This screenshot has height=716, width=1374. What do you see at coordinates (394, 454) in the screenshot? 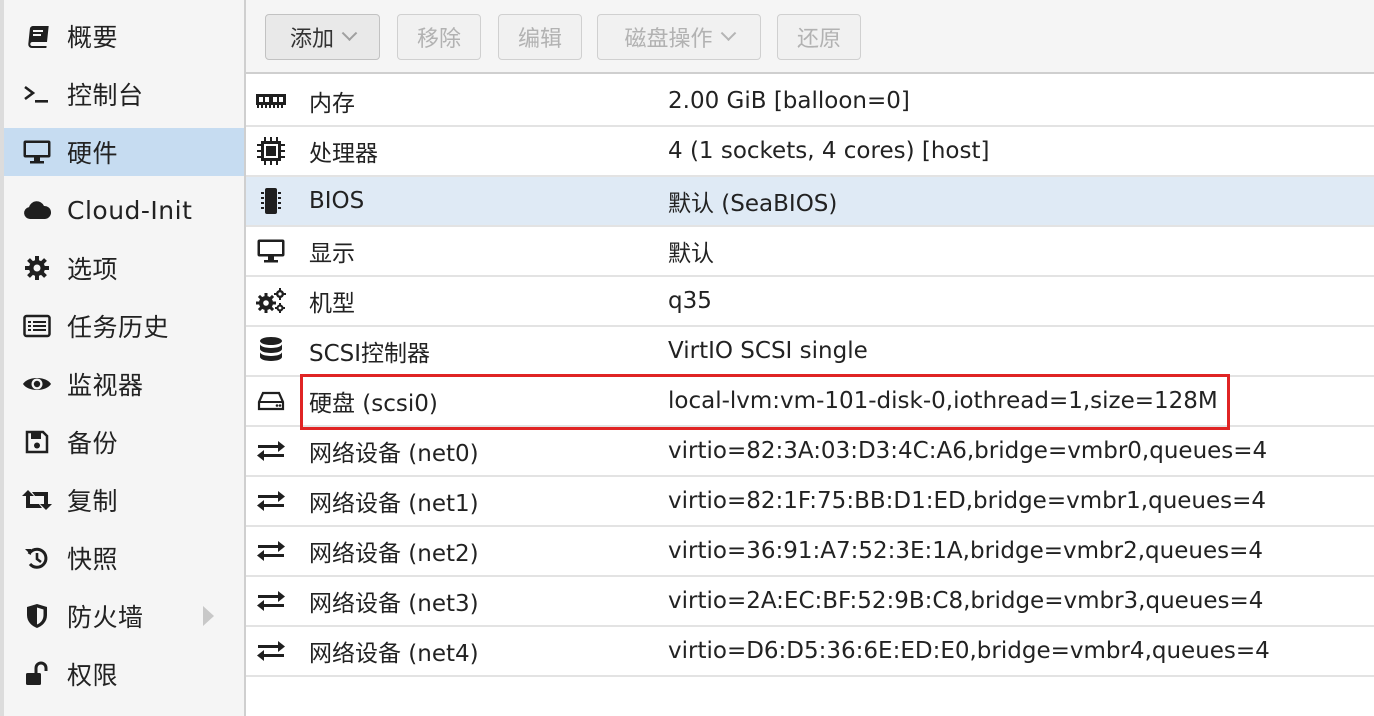
I see `row-name: 网络设备 (net0)` at bounding box center [394, 454].